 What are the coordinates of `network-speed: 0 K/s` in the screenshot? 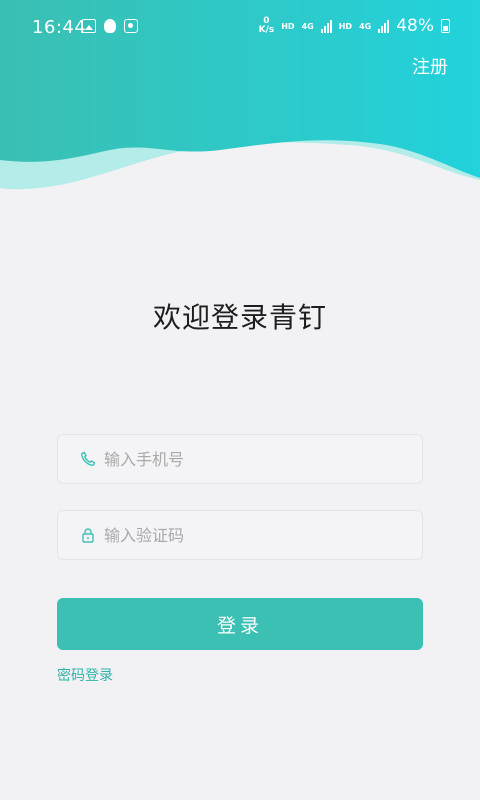 It's located at (267, 26).